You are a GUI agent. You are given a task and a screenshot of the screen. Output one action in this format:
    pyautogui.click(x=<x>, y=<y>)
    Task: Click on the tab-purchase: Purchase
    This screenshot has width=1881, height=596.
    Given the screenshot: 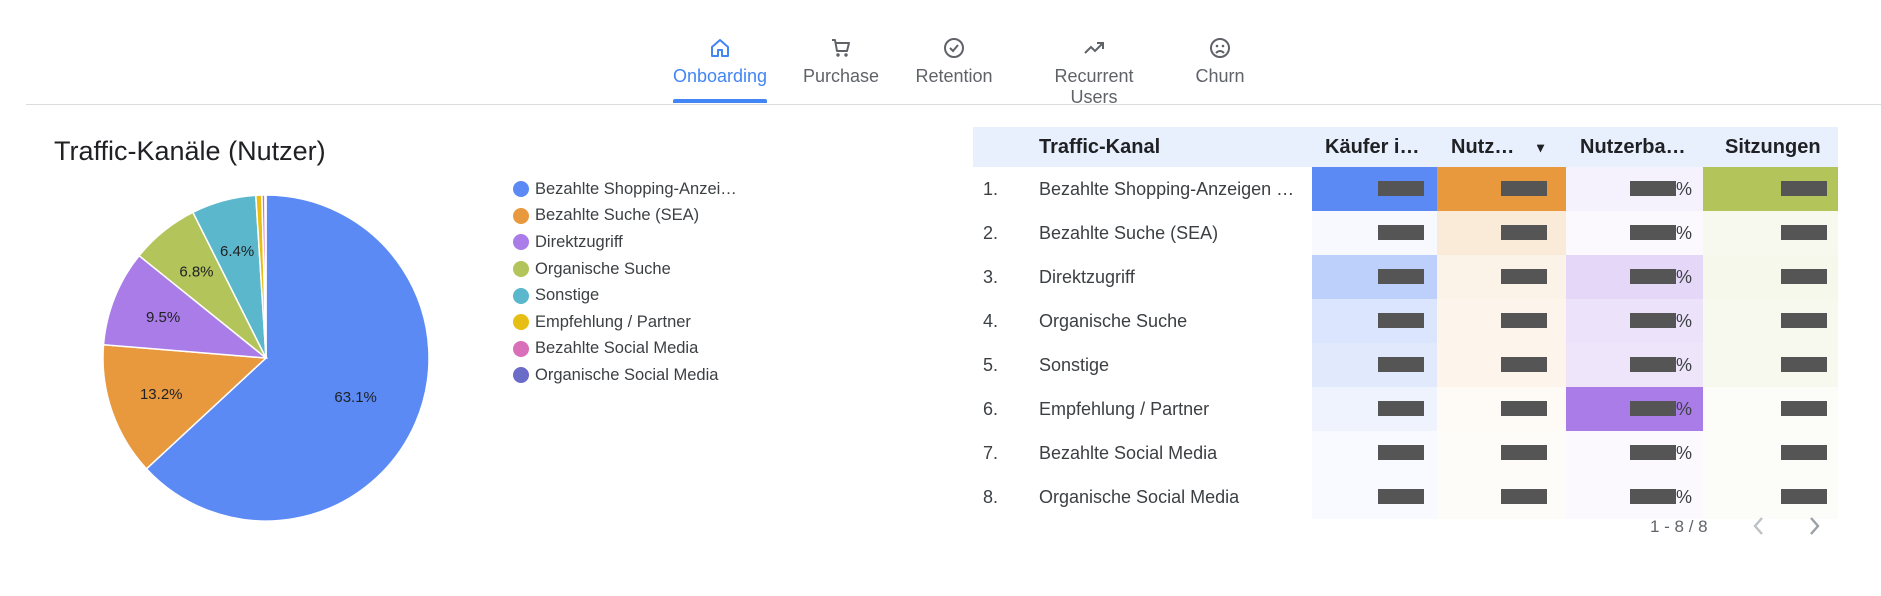 What is the action you would take?
    pyautogui.click(x=841, y=61)
    